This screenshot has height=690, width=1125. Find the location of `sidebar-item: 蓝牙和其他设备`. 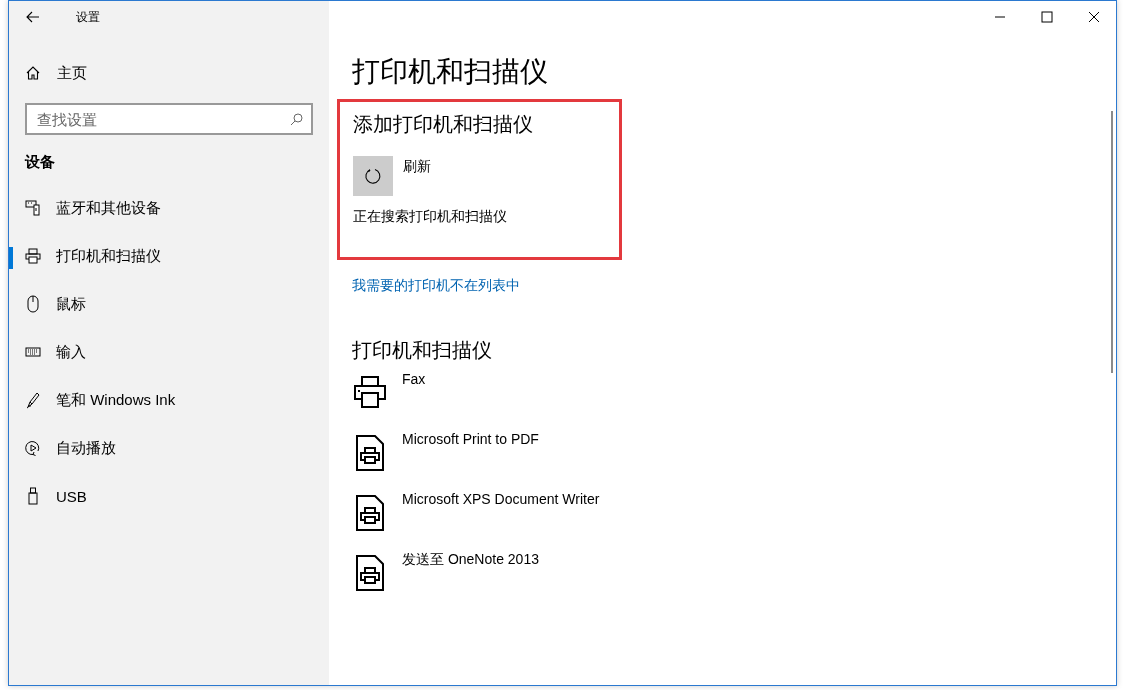

sidebar-item: 蓝牙和其他设备 is located at coordinates (169, 208).